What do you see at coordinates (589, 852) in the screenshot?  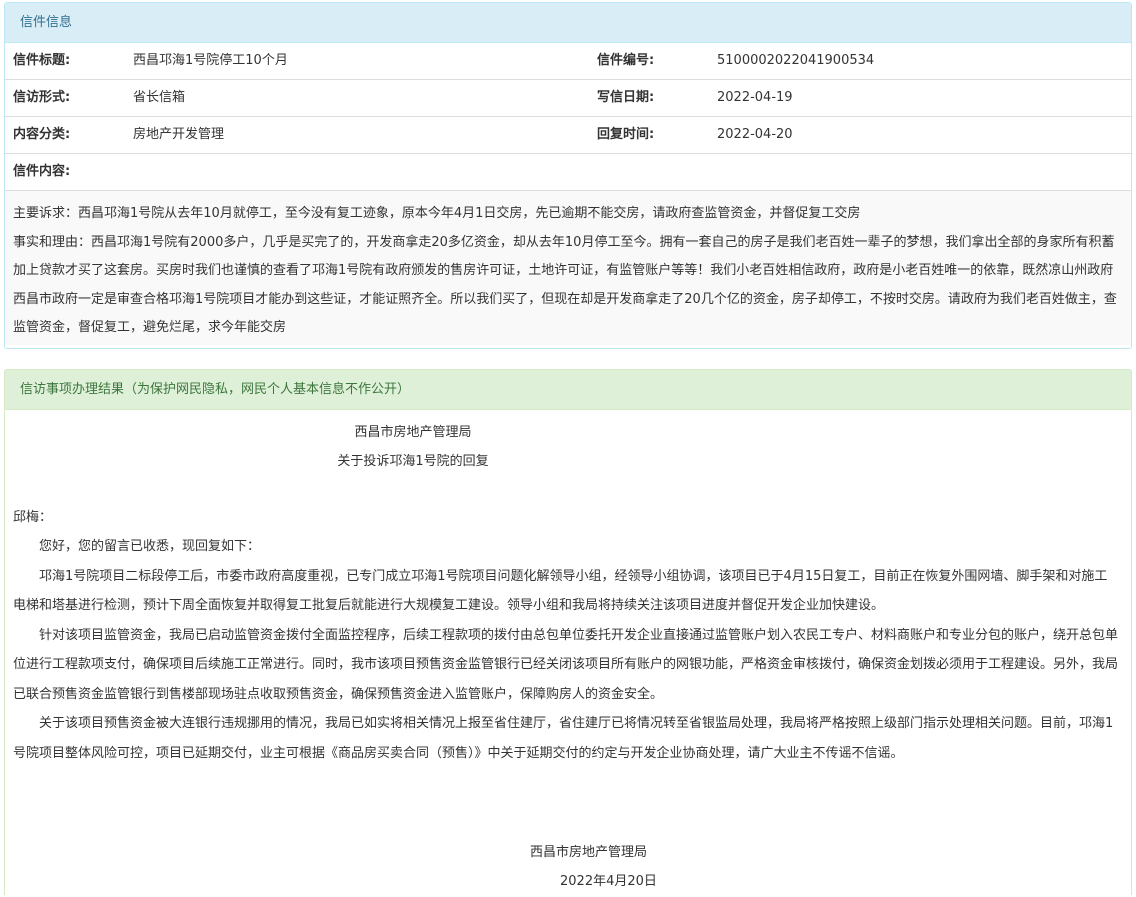 I see `reply-signature-org: 西昌市房地产管理局` at bounding box center [589, 852].